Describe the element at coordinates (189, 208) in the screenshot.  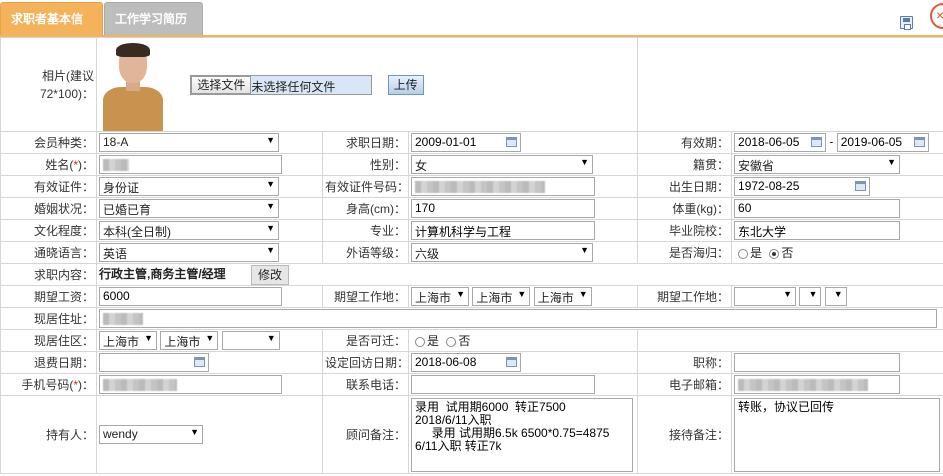
I see `marital-select: 已婚已育 ▼` at that location.